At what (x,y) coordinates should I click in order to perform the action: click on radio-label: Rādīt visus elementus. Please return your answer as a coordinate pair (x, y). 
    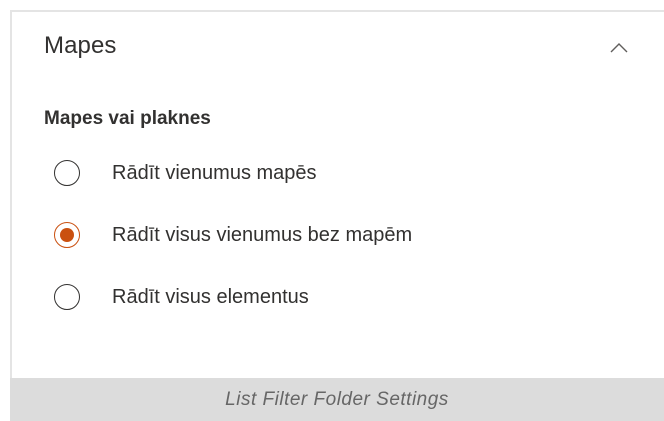
    Looking at the image, I should click on (210, 296).